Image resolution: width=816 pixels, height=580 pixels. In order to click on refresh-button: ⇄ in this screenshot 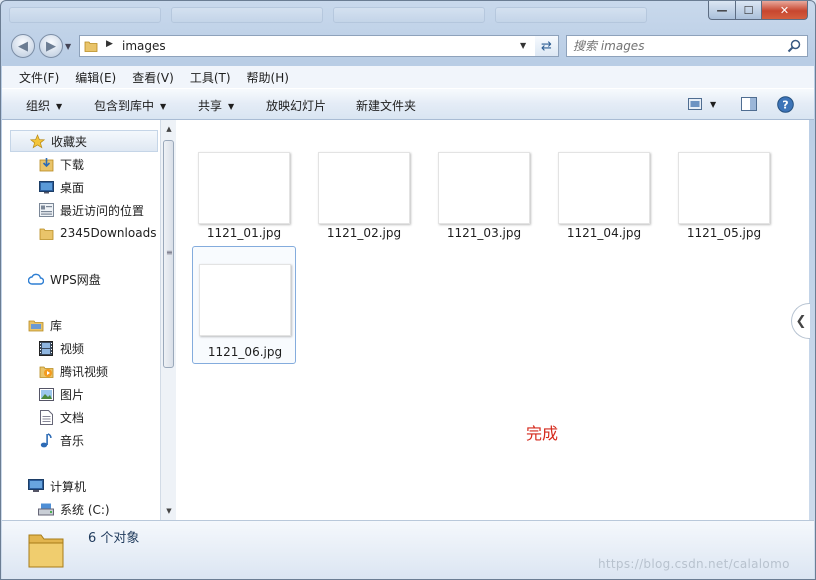, I will do `click(547, 46)`.